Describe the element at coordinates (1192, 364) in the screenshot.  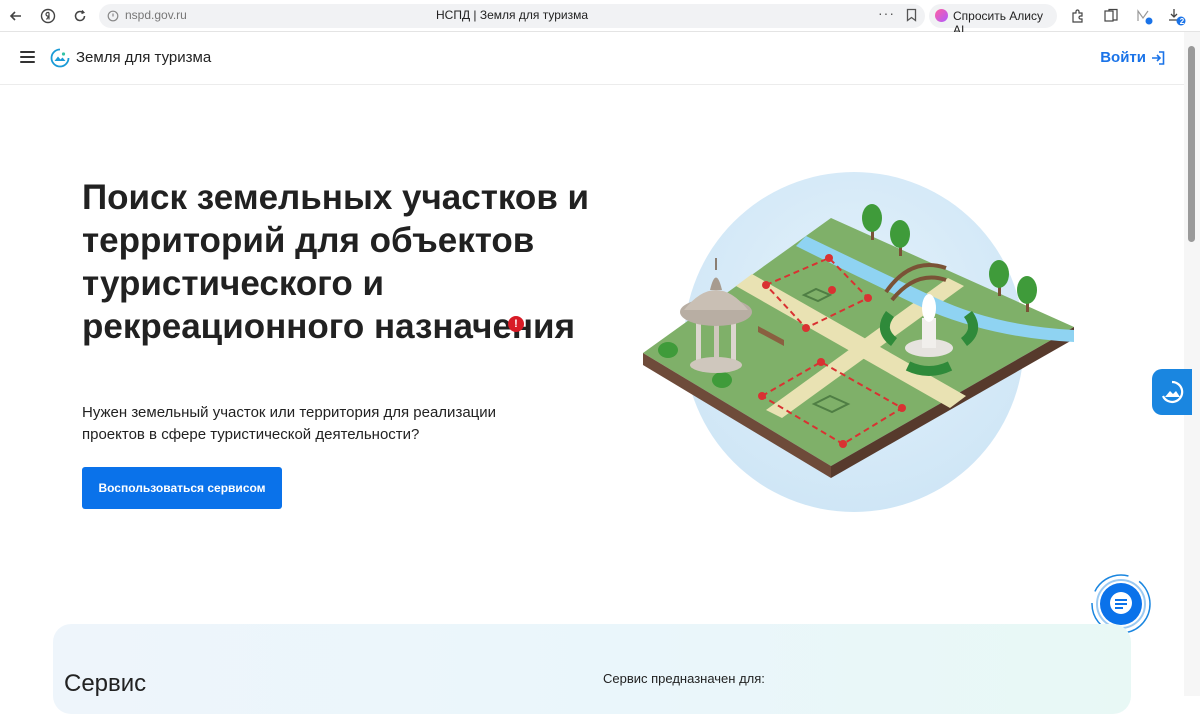
I see `page-scrollbar` at that location.